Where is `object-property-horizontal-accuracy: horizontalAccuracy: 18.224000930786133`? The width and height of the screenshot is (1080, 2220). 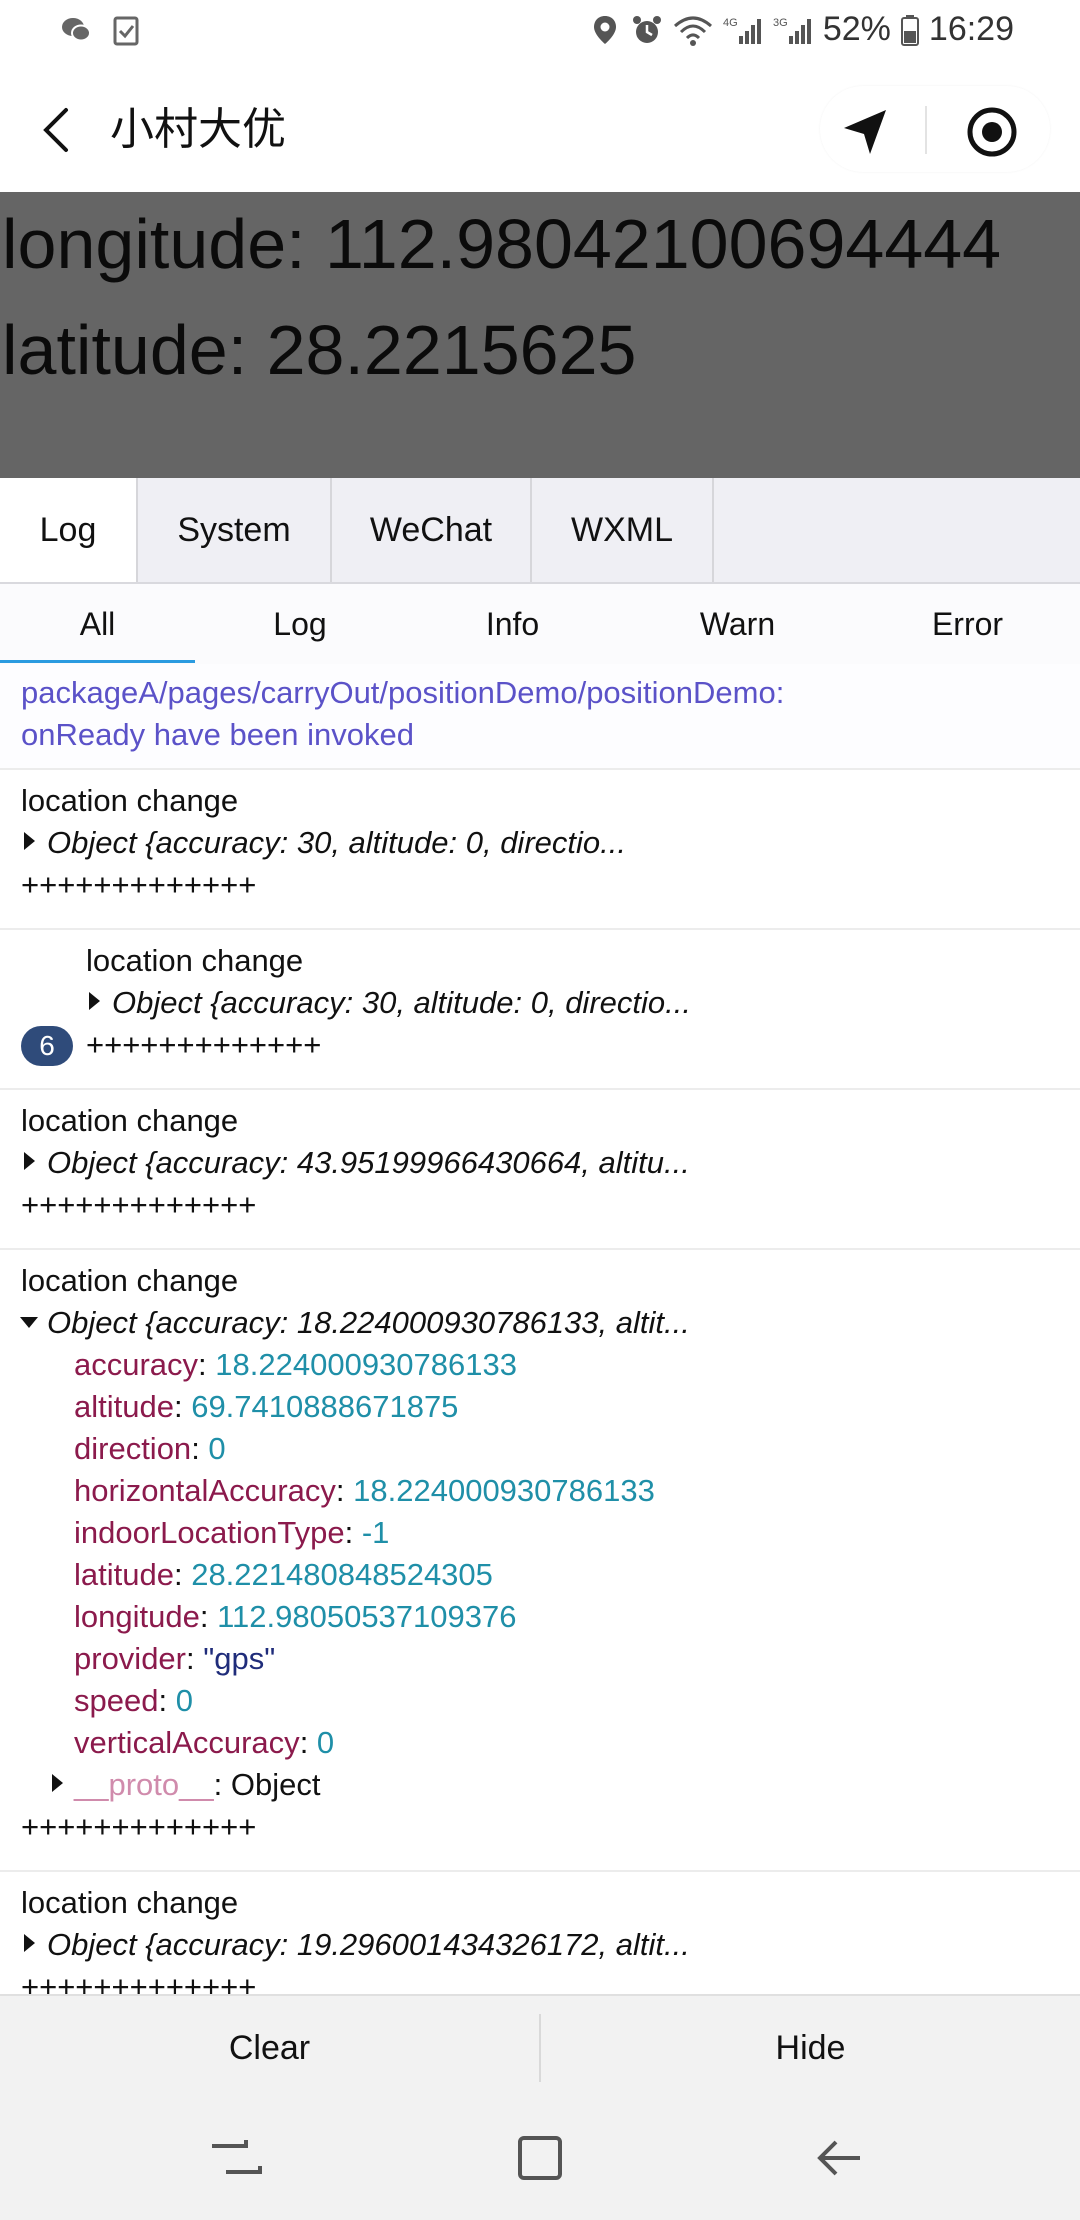
object-property-horizontal-accuracy: horizontalAccuracy: 18.224000930786133 is located at coordinates (364, 1490).